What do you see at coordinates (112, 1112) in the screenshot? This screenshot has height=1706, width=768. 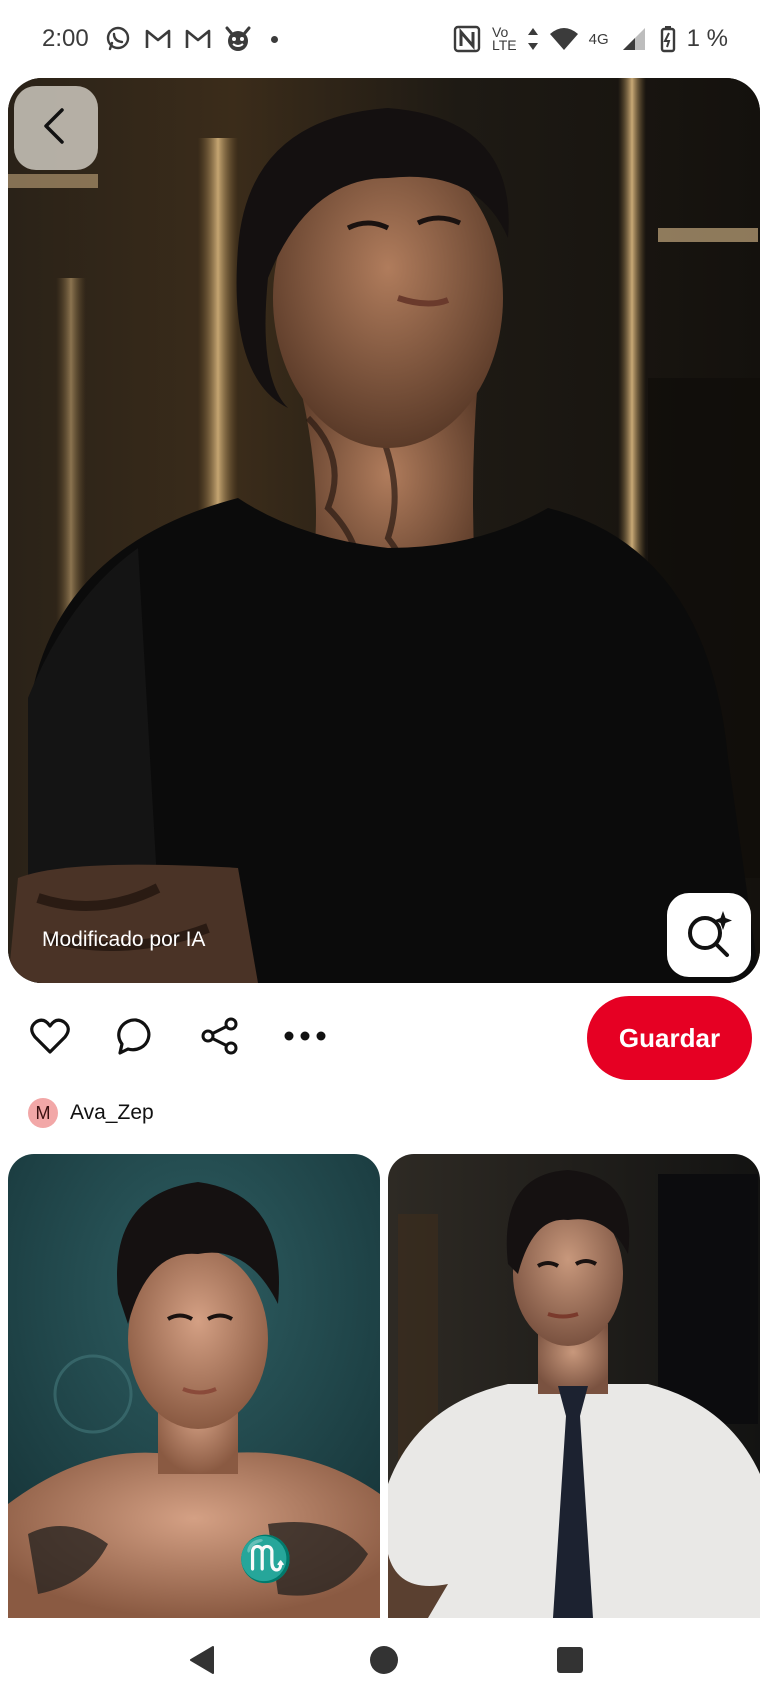 I see `author-name: Ava_Zep` at bounding box center [112, 1112].